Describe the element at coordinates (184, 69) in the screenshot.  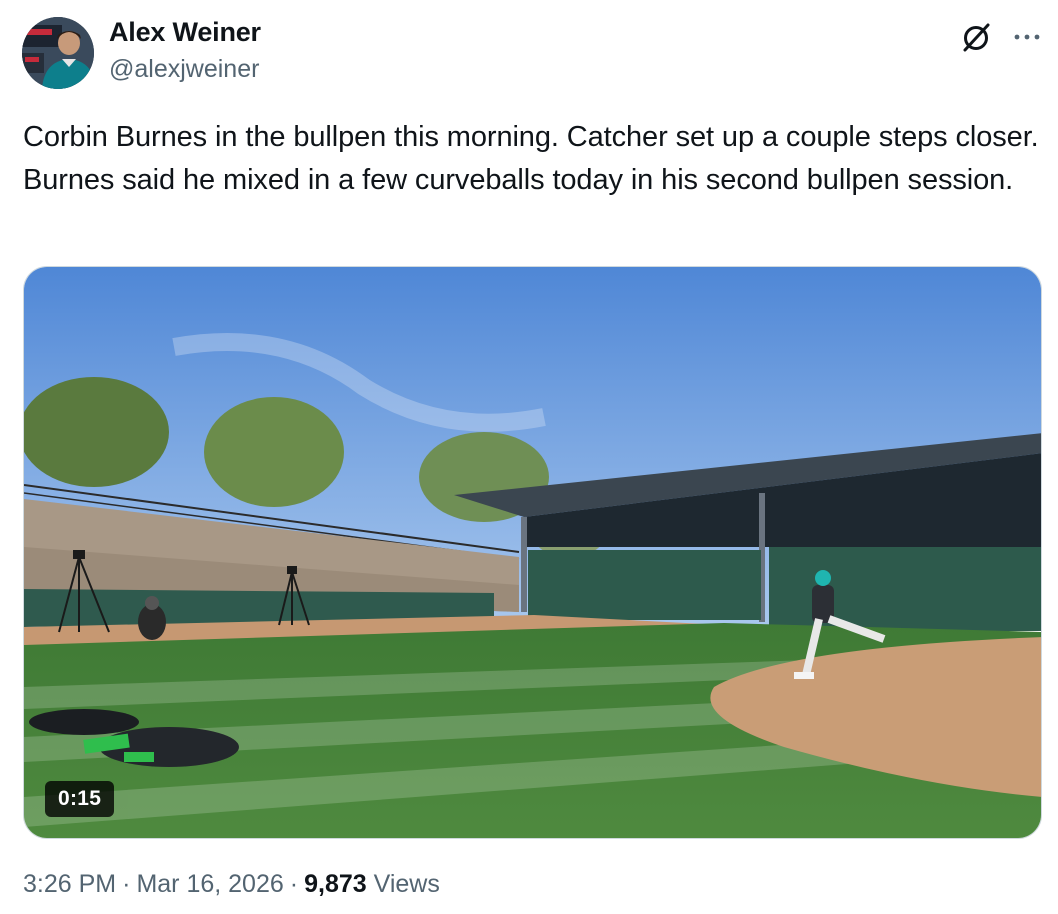
I see `author-handle: @alexjweiner` at that location.